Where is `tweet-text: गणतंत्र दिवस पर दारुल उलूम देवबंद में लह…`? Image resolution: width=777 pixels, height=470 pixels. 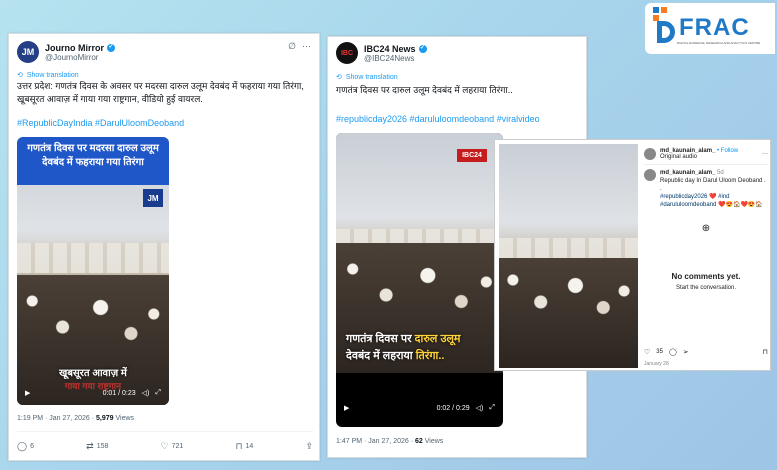 tweet-text: गणतंत्र दिवस पर दारुल उलूम देवबंद में लह… is located at coordinates (424, 90).